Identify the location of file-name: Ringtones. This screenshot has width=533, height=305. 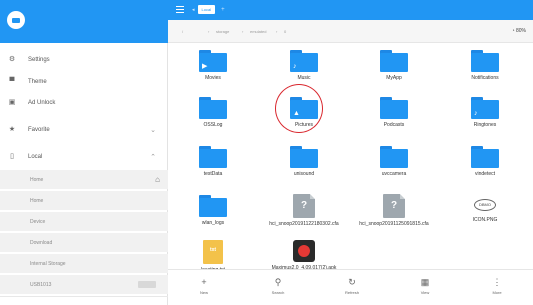
(485, 125).